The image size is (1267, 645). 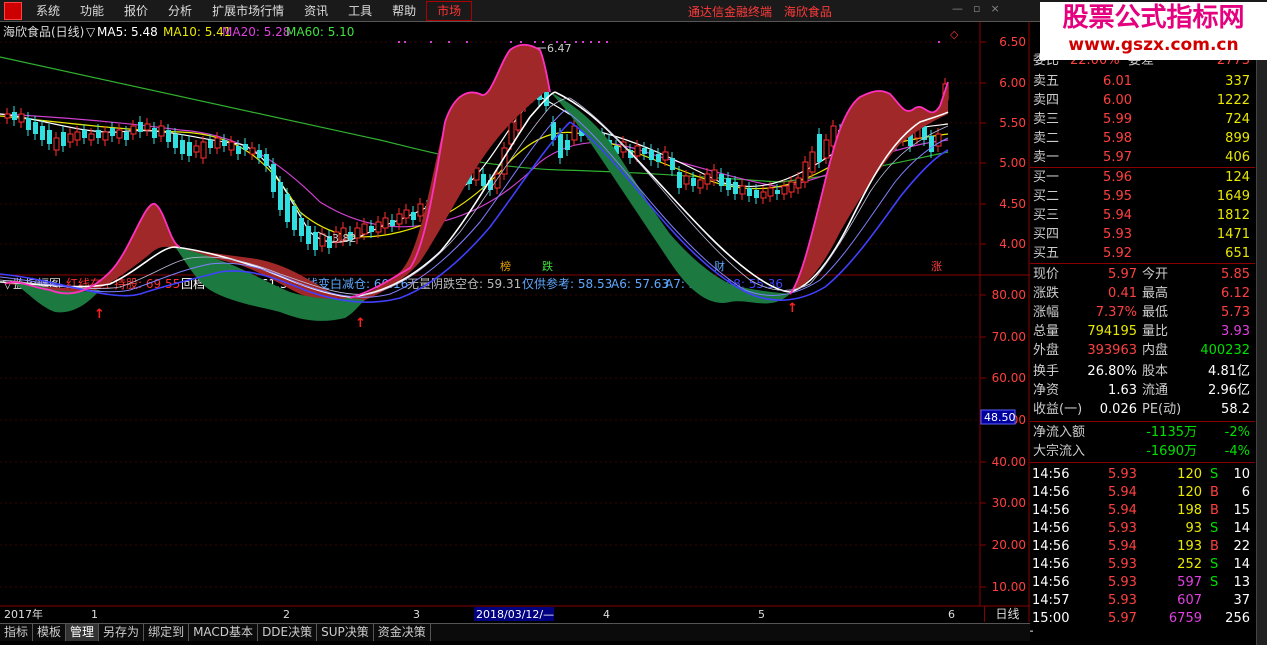 I want to click on tick-row: 14:56 5.94 198 B 15, so click(x=1141, y=510).